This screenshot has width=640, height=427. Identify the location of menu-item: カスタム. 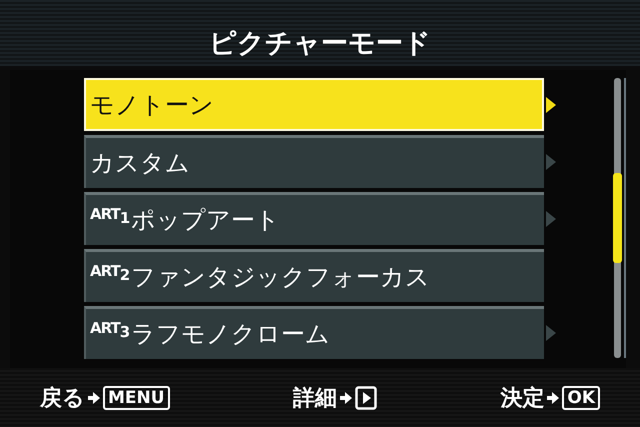
(314, 161).